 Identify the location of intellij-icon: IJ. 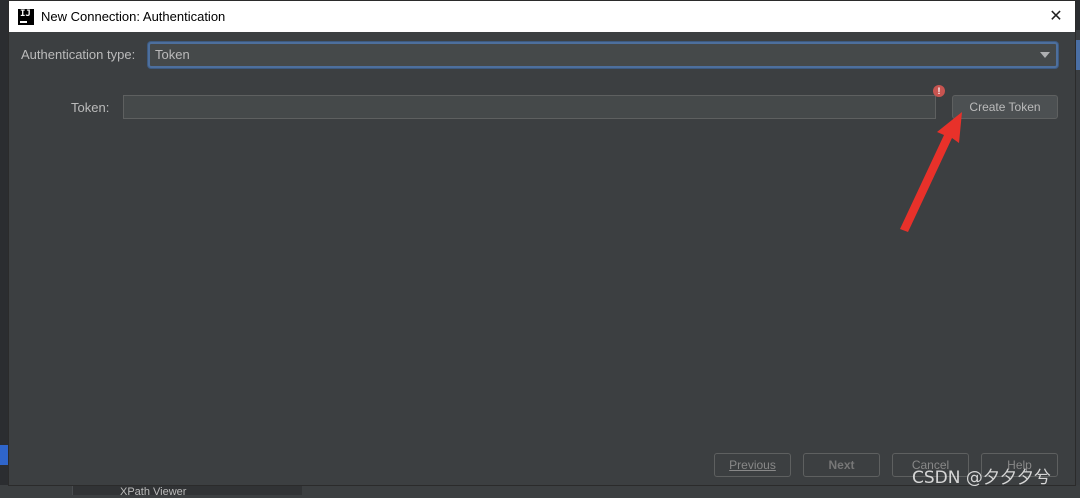
(26, 16).